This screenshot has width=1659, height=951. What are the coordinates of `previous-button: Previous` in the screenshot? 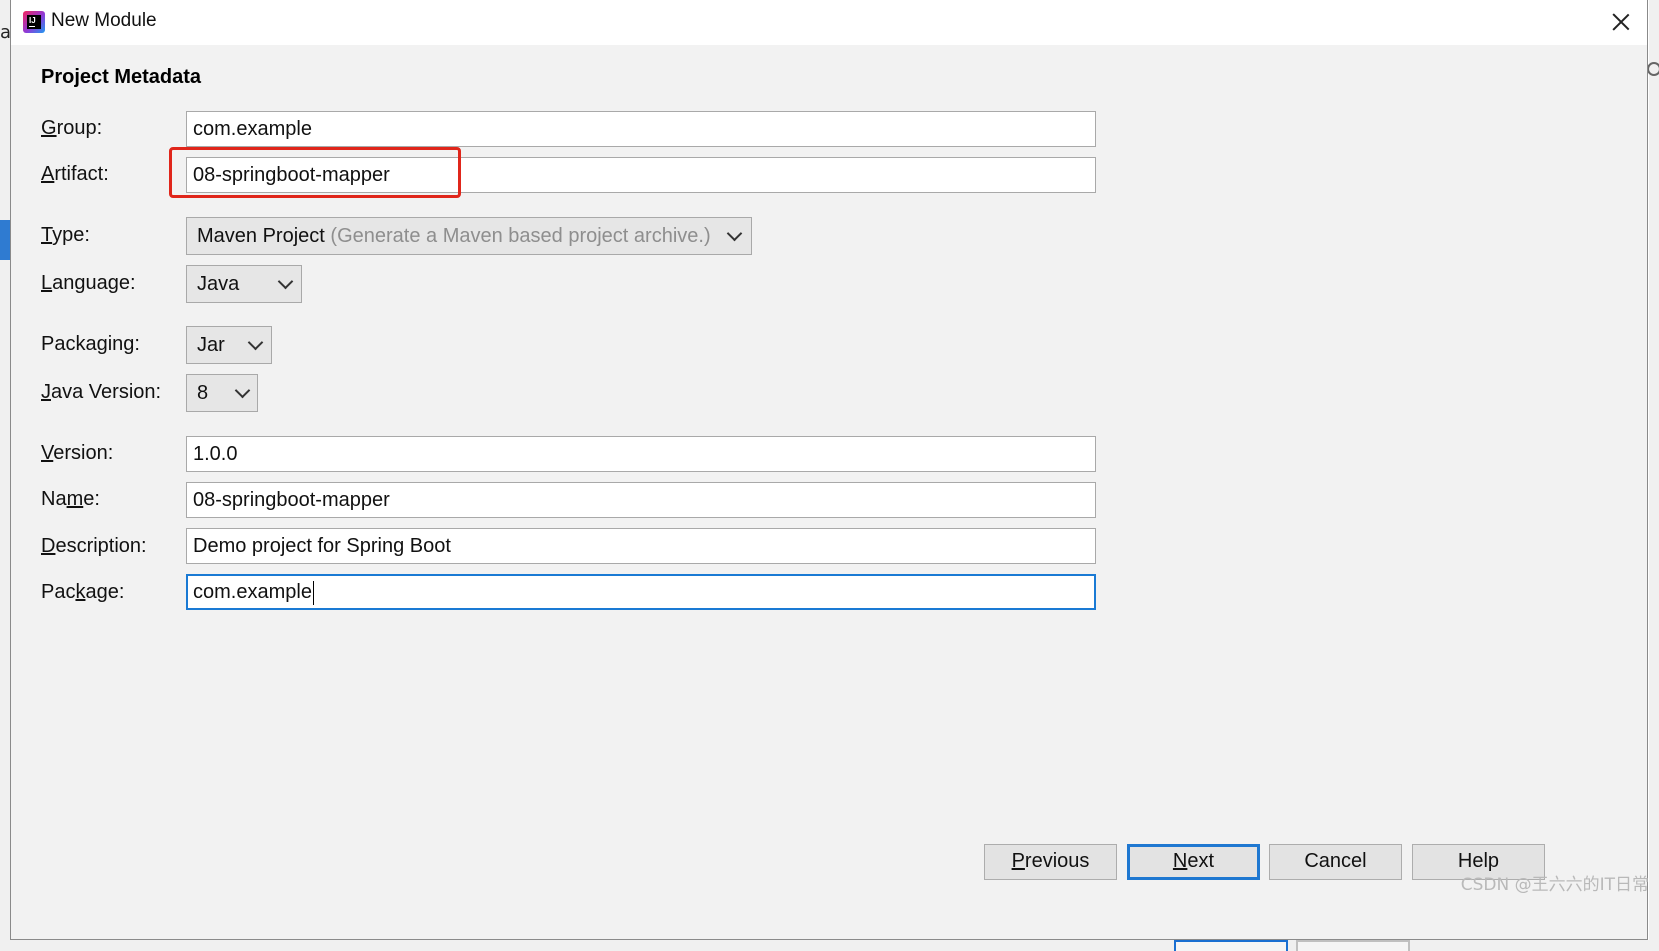 It's located at (1050, 862).